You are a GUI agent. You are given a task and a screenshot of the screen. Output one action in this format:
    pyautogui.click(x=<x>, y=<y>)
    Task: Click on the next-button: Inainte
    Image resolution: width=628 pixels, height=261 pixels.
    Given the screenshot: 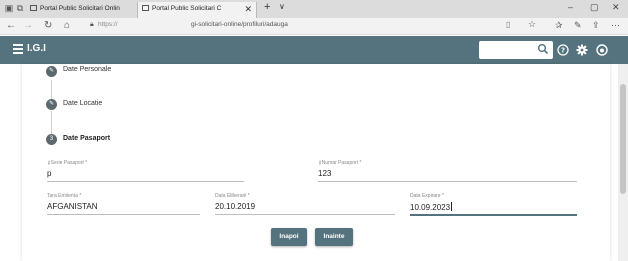 What is the action you would take?
    pyautogui.click(x=334, y=237)
    